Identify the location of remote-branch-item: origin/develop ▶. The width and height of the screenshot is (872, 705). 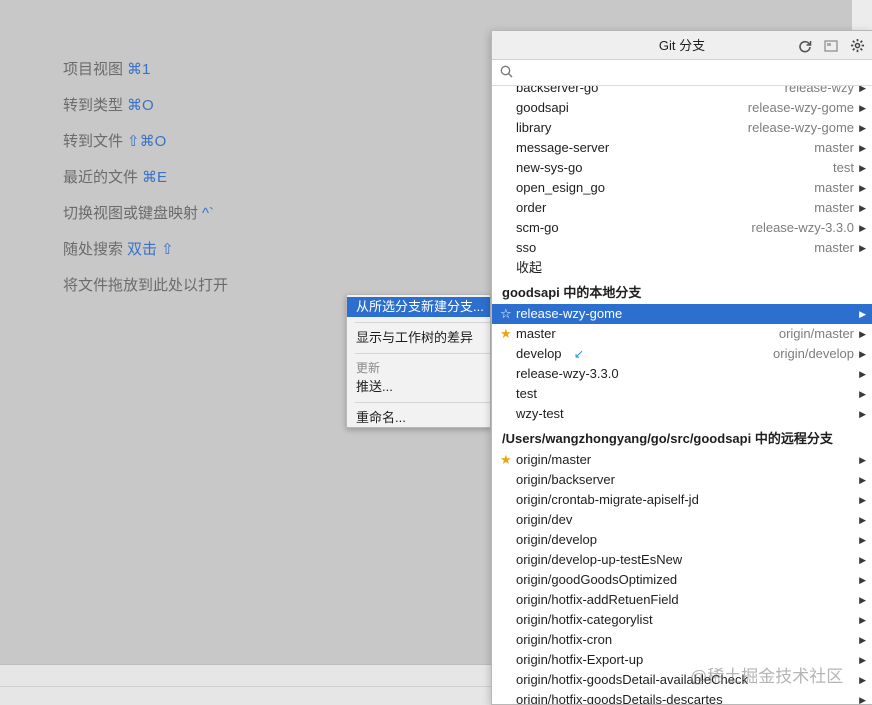
(682, 540).